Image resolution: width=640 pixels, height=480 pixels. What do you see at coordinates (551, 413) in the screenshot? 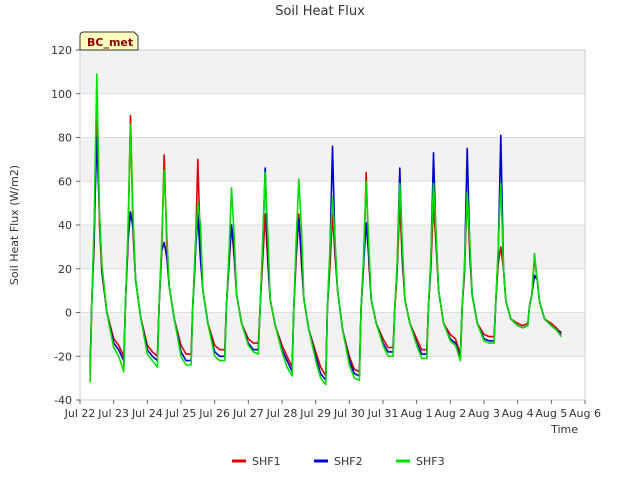
I see `x-tick-label: Aug 5` at bounding box center [551, 413].